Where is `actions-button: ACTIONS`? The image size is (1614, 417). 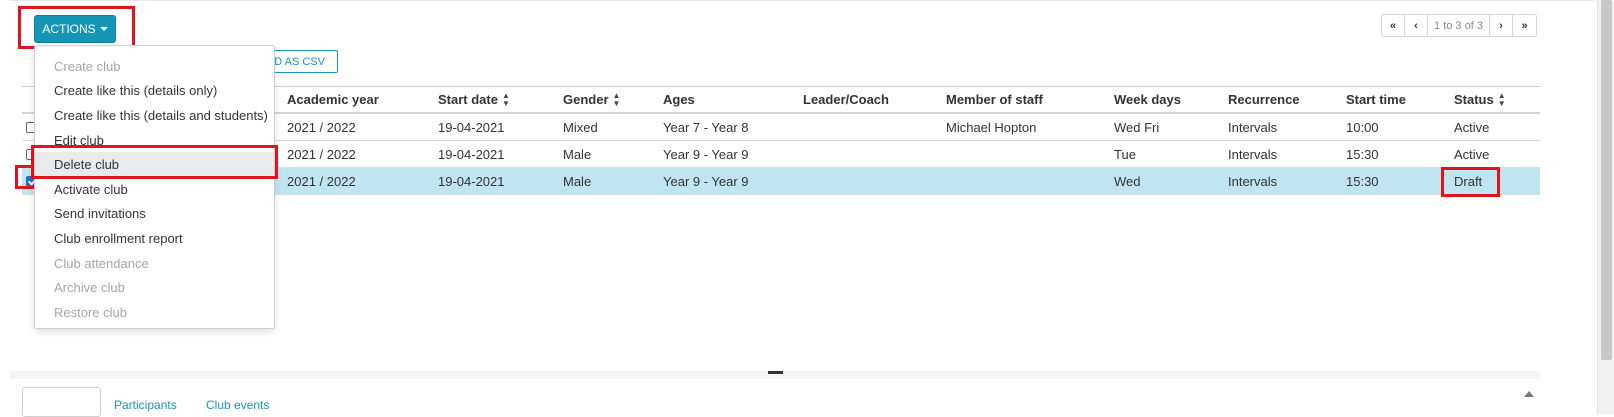
actions-button: ACTIONS is located at coordinates (75, 29).